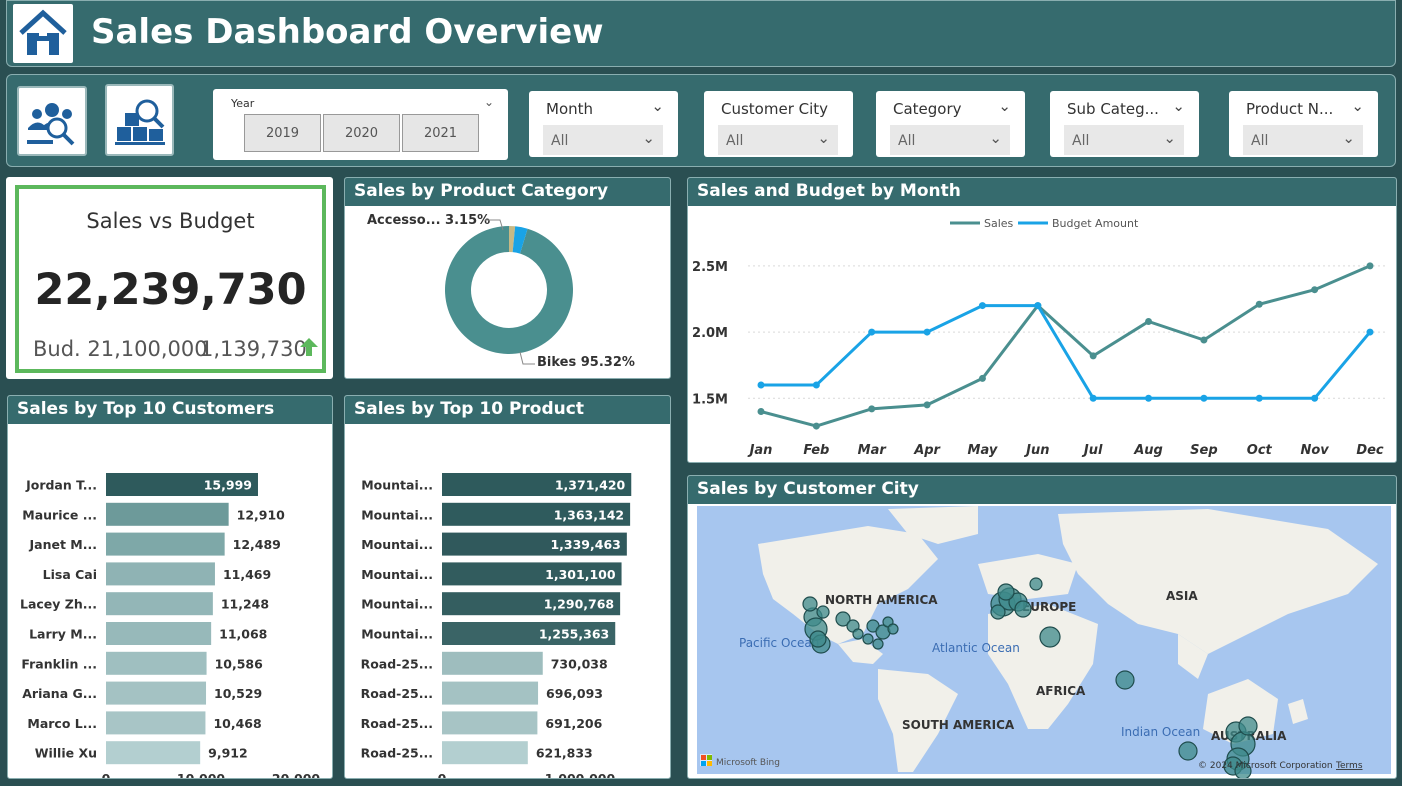 The image size is (1402, 786). I want to click on home-icon, so click(43, 33).